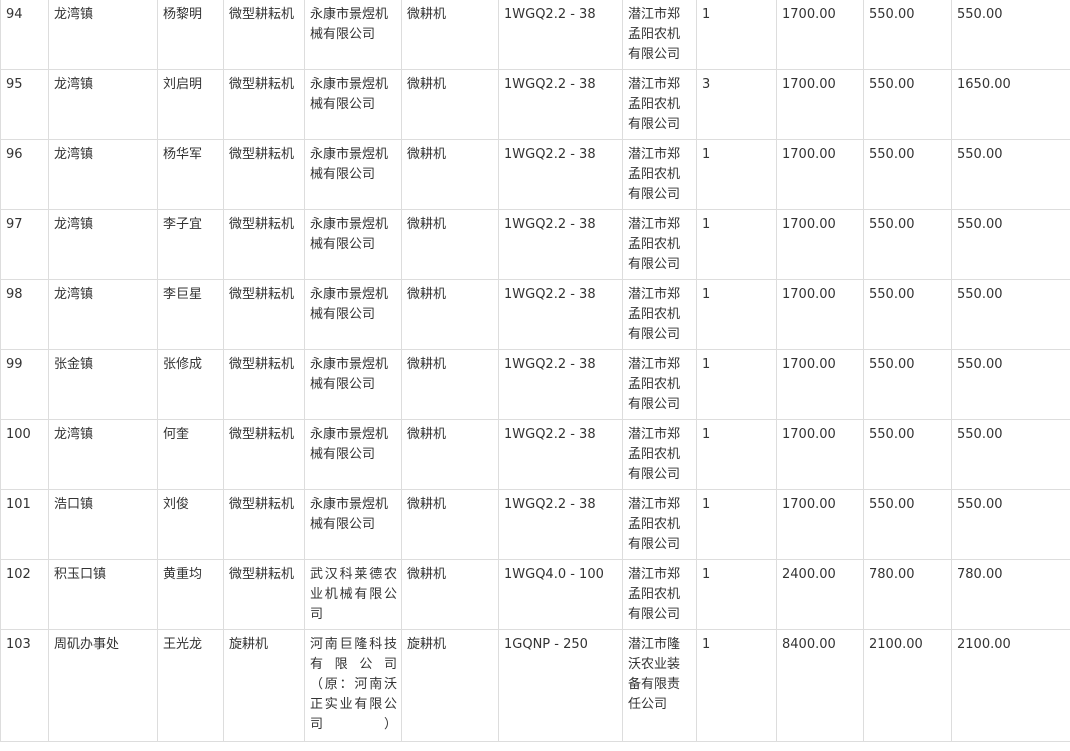  I want to click on farmer-name-cell: 张修成, so click(190, 384).